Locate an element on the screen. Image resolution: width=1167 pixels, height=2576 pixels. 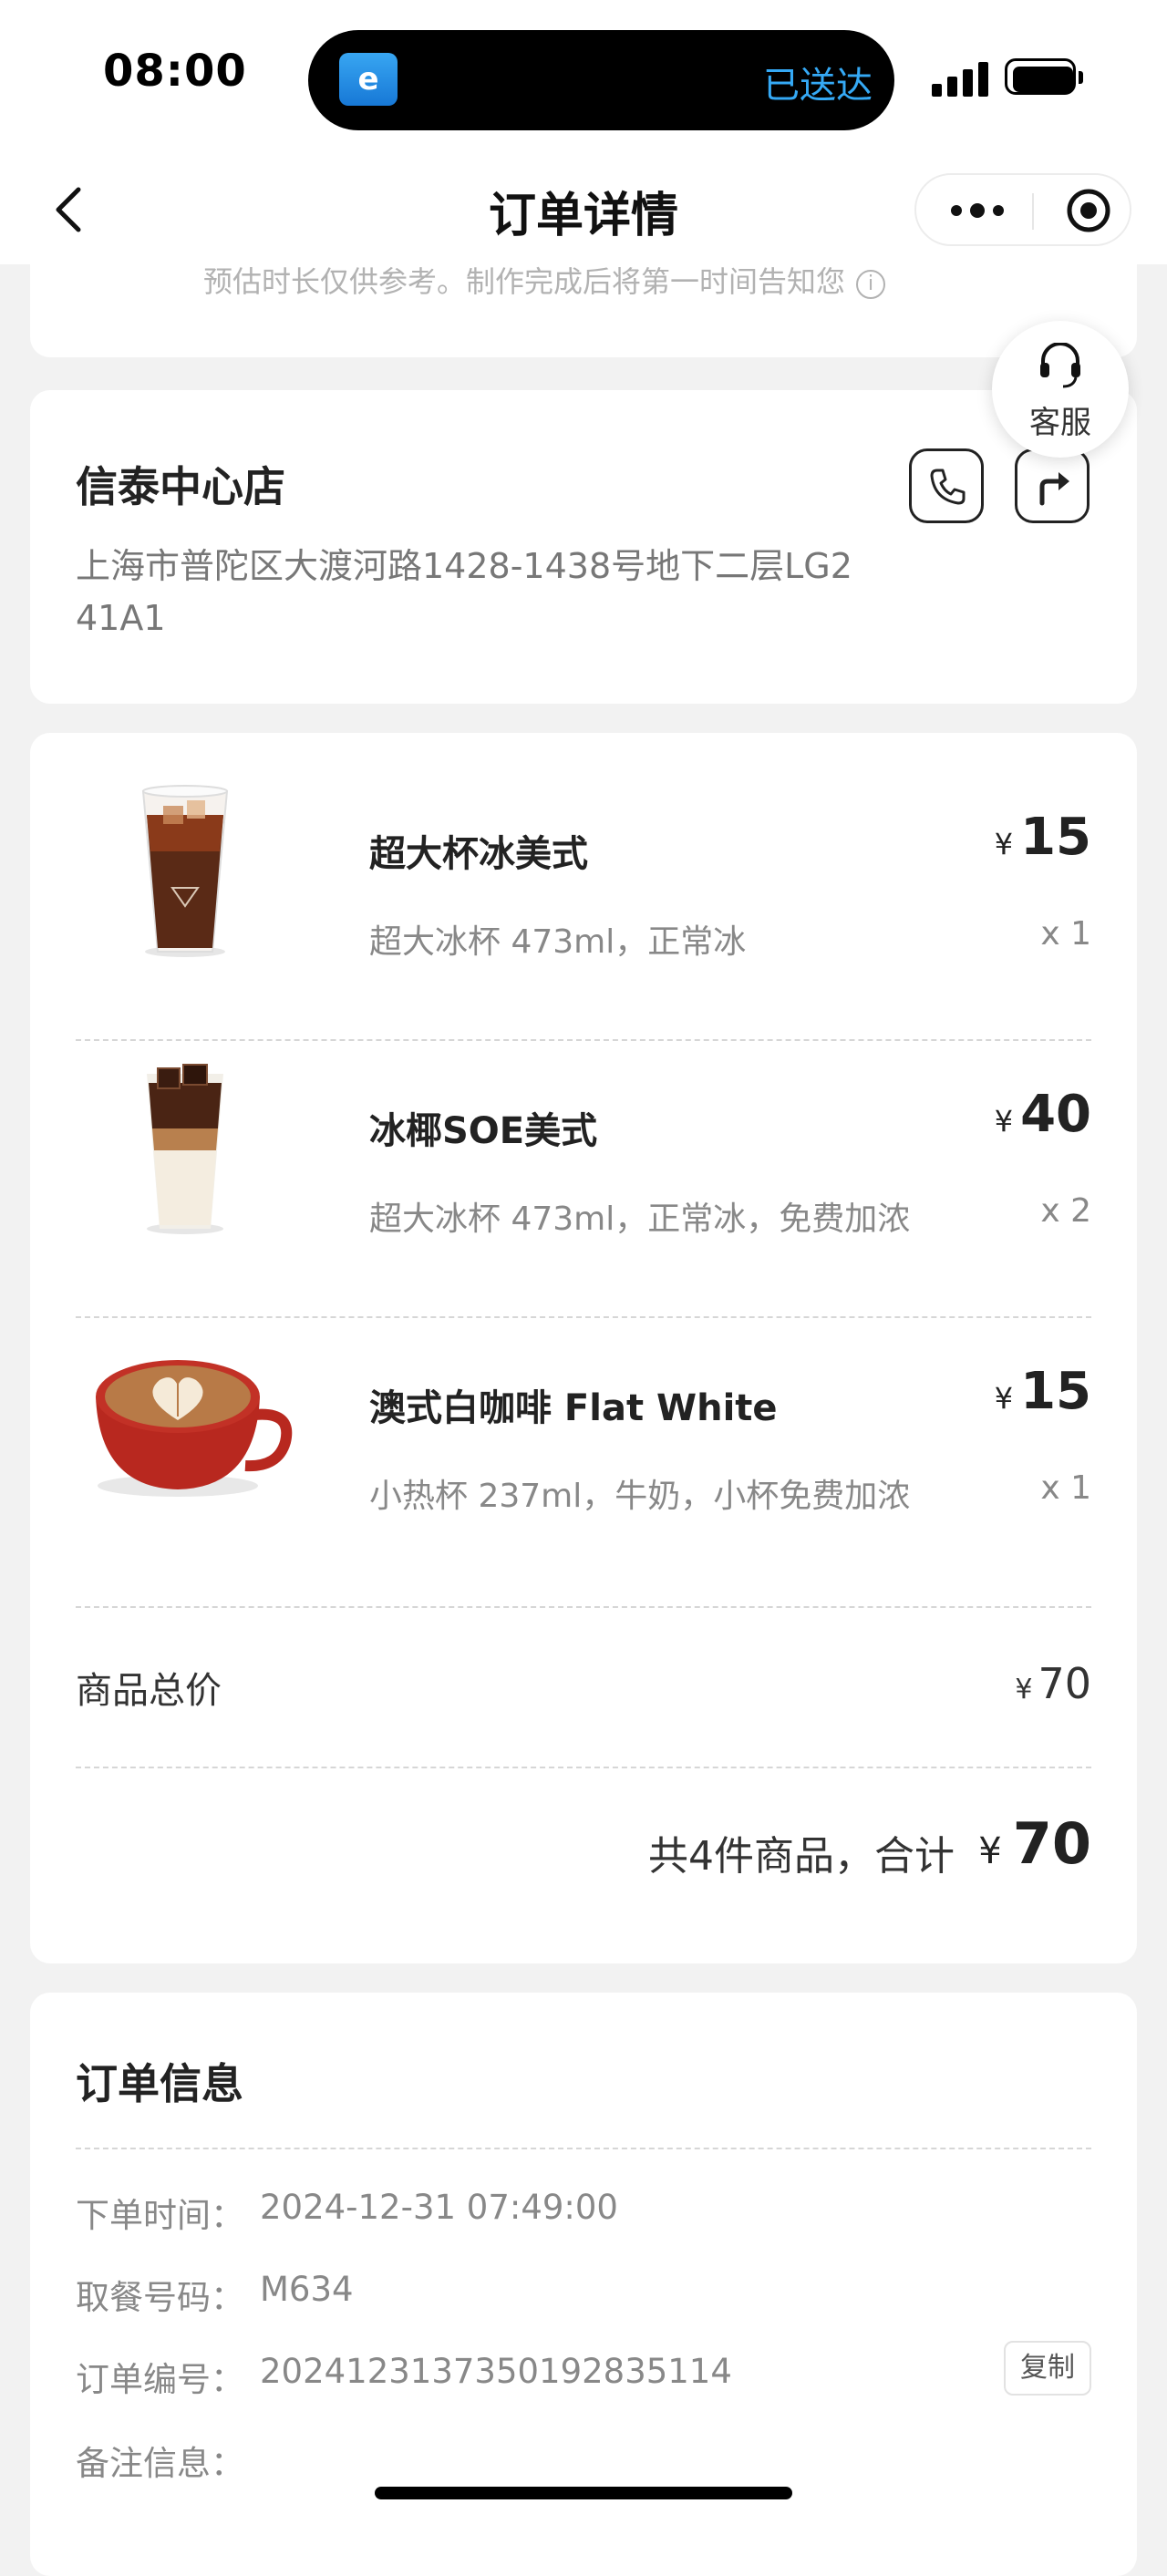
flat-white-cup-image is located at coordinates (194, 1428).